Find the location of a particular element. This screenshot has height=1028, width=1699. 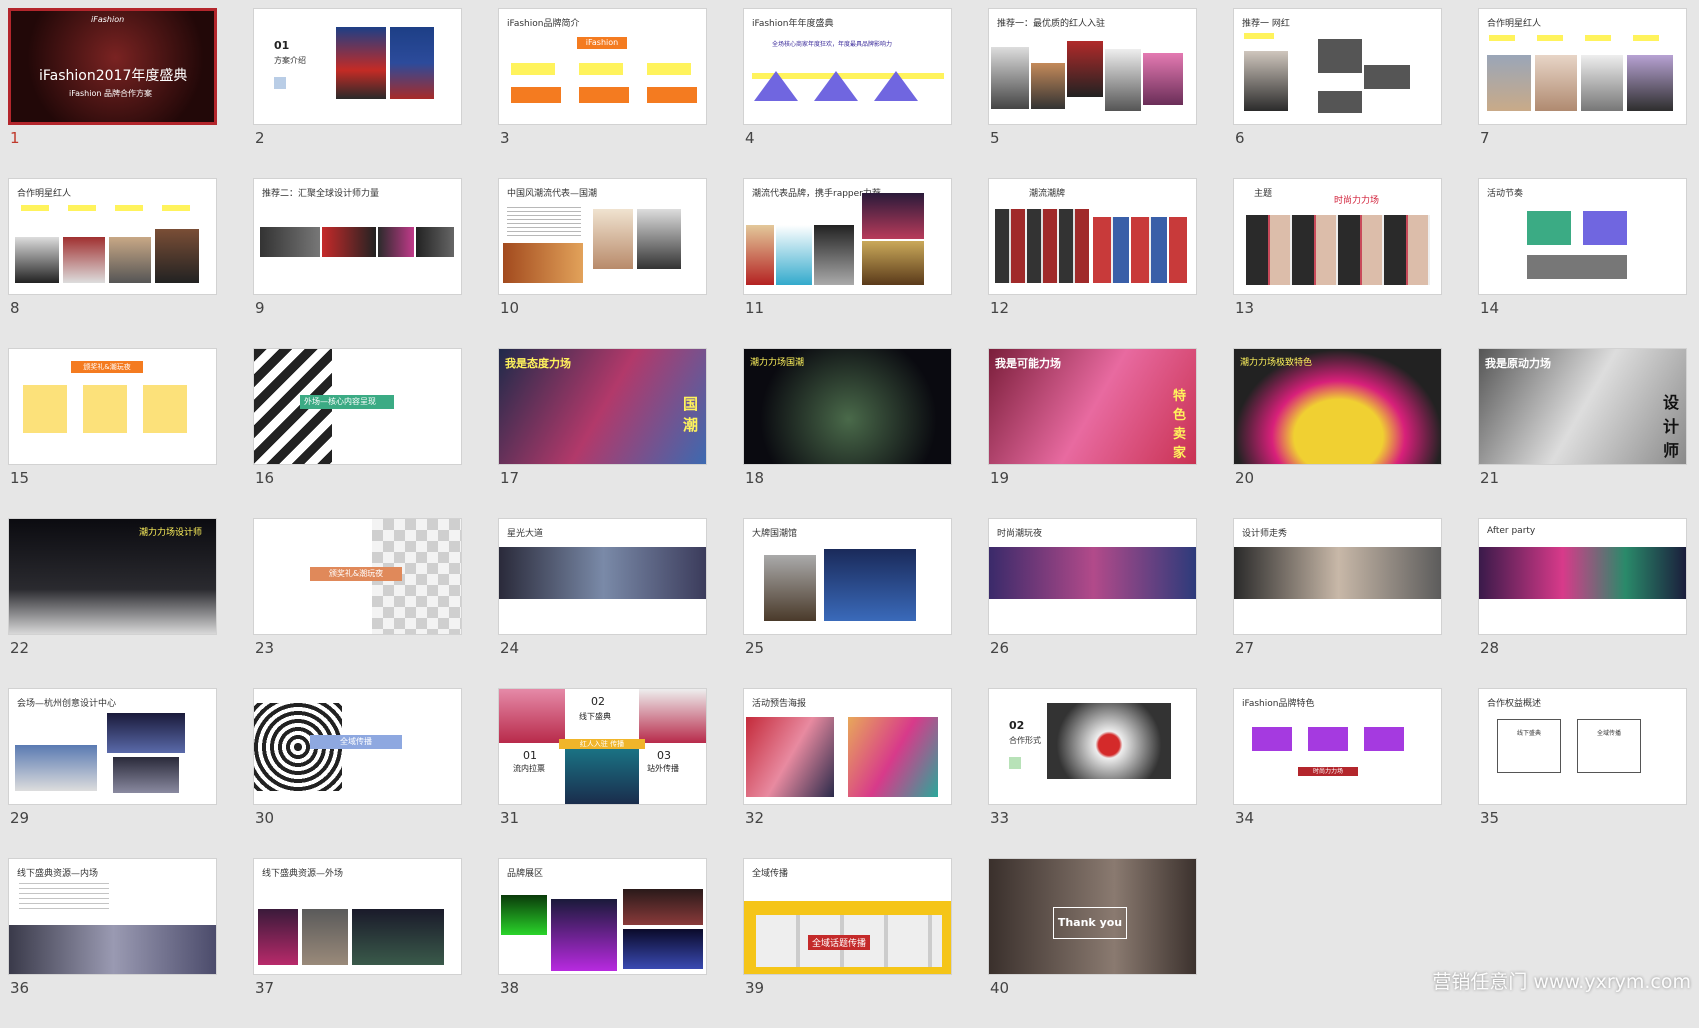

slide-thumbnail-35: 合作权益概述 线下盛典 全域传播 is located at coordinates (1582, 746).